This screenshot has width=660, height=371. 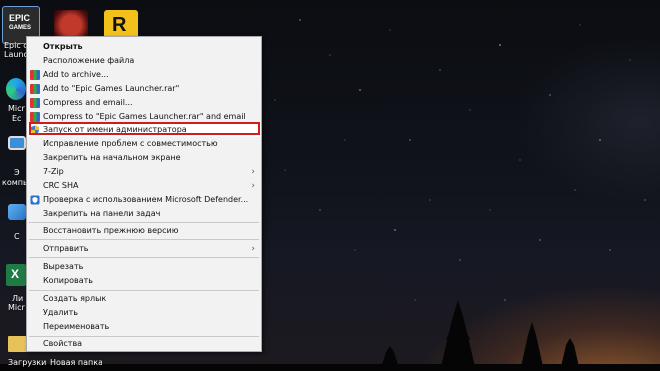 I want to click on menu-item-file-location: Расположение файла, so click(x=144, y=61).